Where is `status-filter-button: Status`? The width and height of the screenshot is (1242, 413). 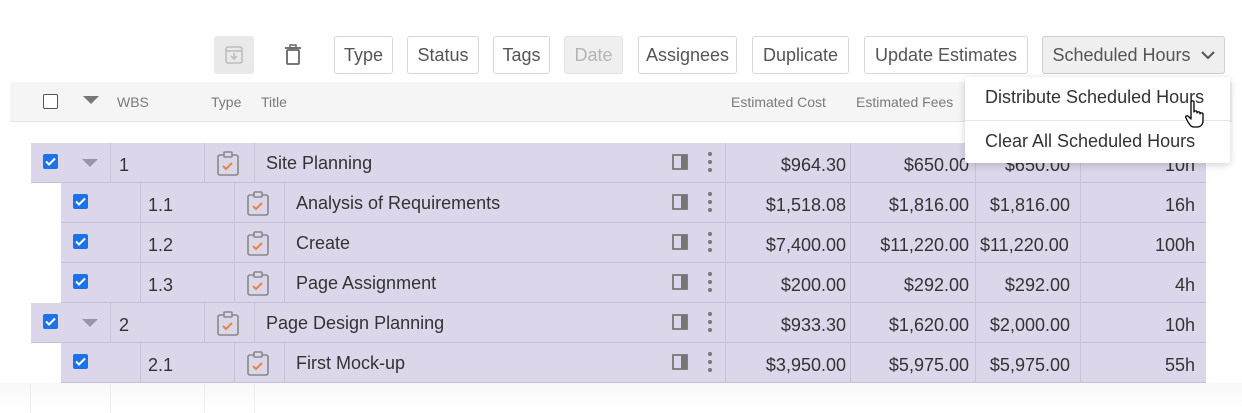 status-filter-button: Status is located at coordinates (443, 55).